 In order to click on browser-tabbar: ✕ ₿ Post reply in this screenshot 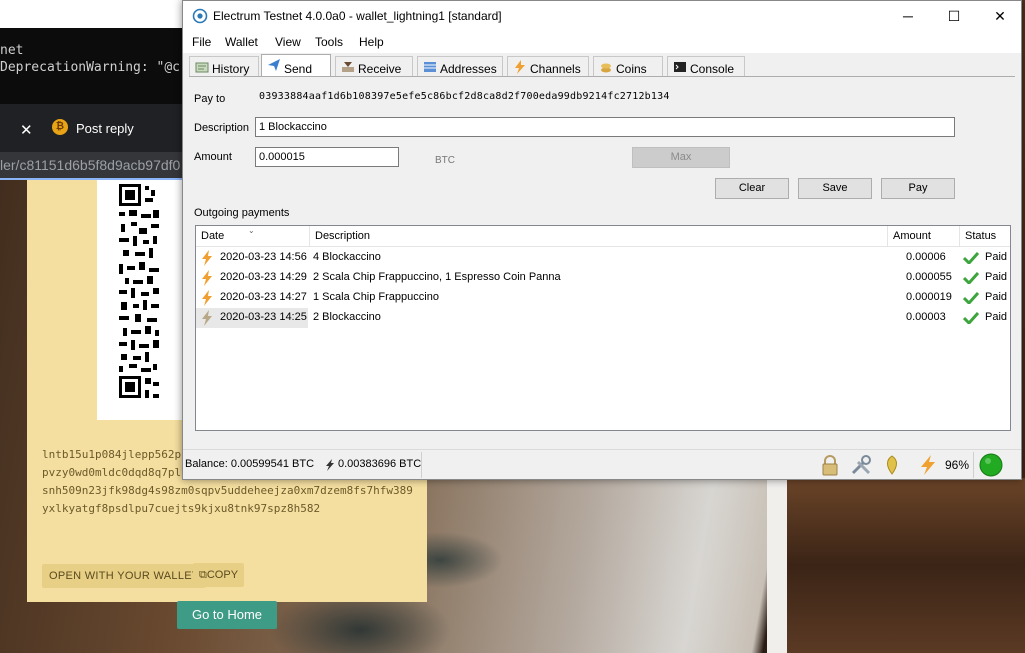, I will do `click(95, 128)`.